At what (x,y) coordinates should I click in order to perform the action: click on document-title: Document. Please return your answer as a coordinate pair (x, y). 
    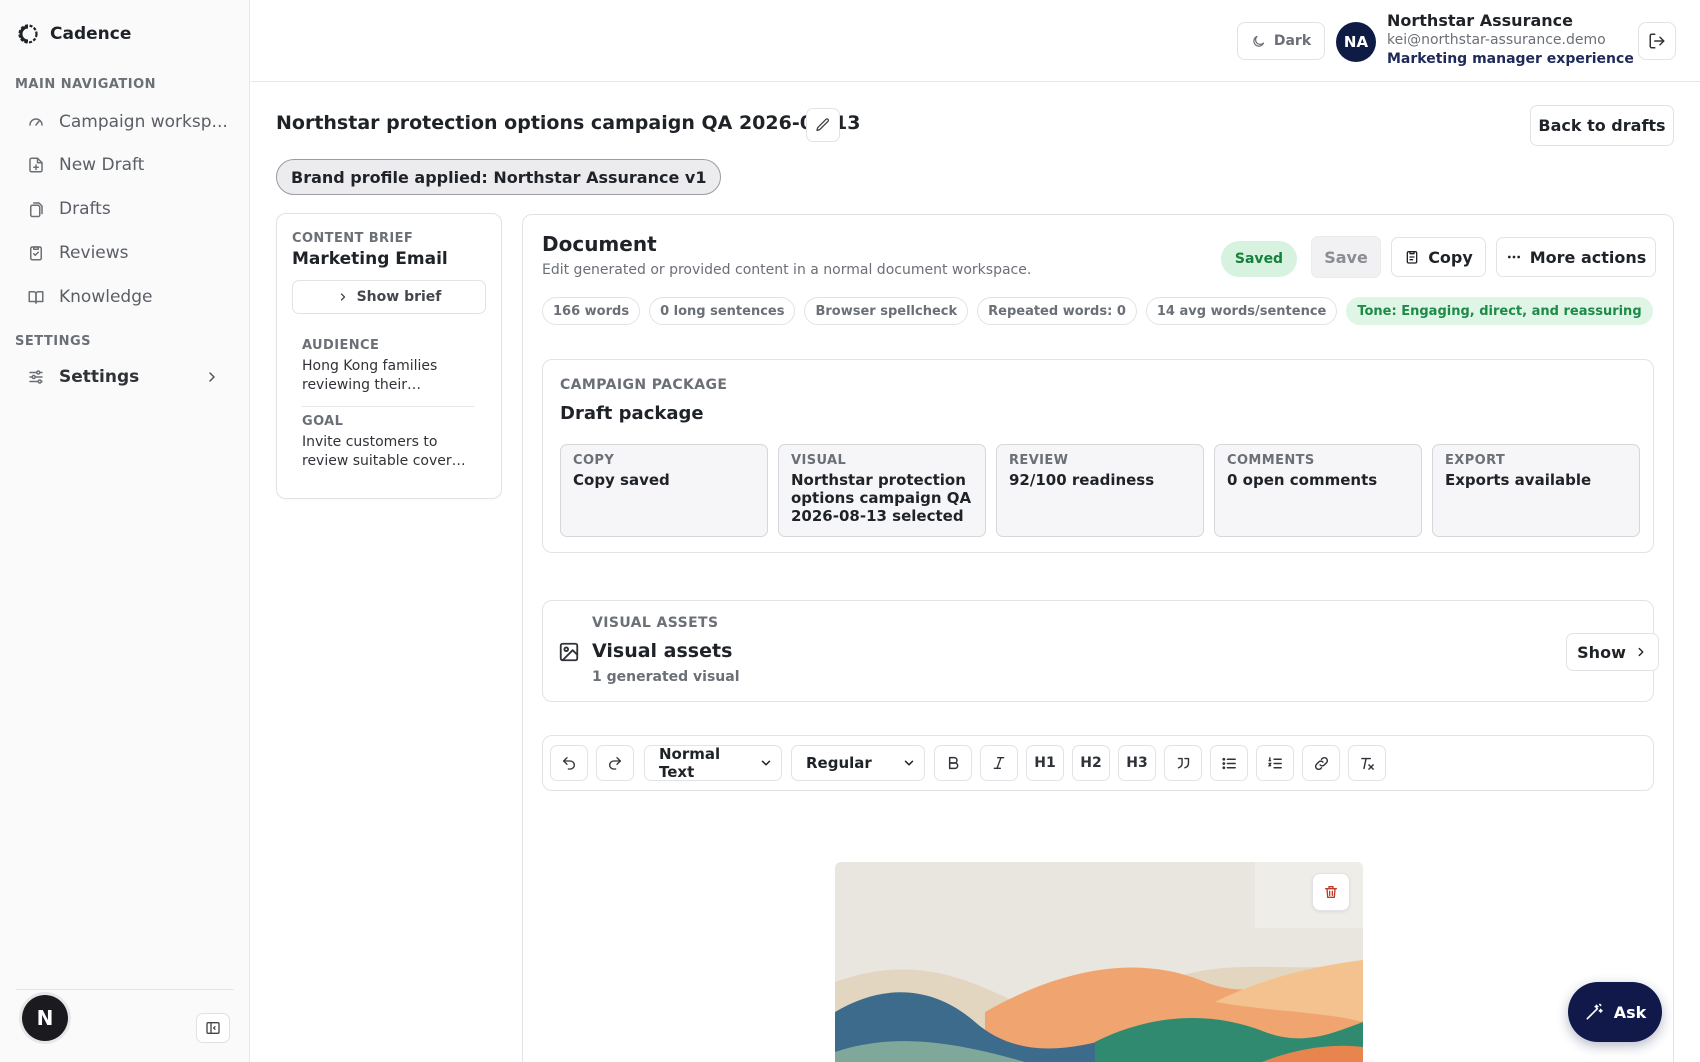
    Looking at the image, I should click on (599, 244).